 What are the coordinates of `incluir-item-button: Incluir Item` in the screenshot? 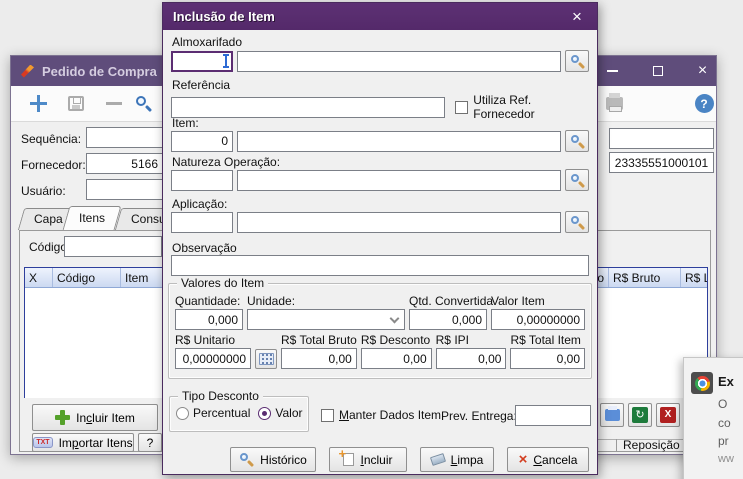 It's located at (95, 417).